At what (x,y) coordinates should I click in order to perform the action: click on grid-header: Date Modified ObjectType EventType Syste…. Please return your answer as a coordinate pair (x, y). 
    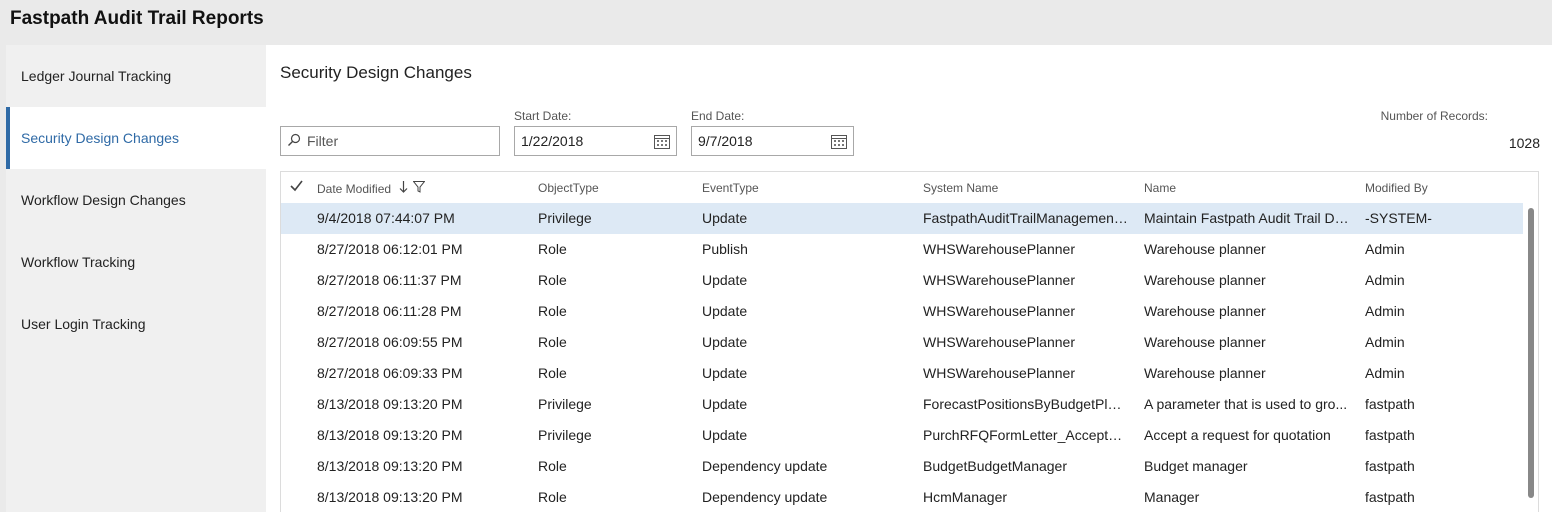
    Looking at the image, I should click on (909, 188).